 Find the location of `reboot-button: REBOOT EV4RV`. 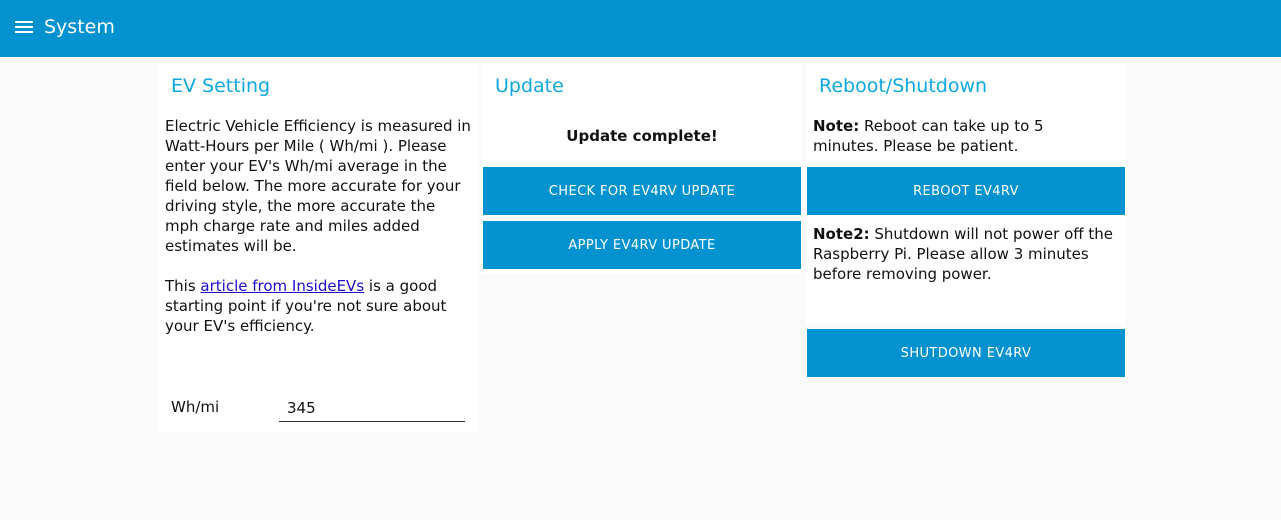

reboot-button: REBOOT EV4RV is located at coordinates (966, 191).